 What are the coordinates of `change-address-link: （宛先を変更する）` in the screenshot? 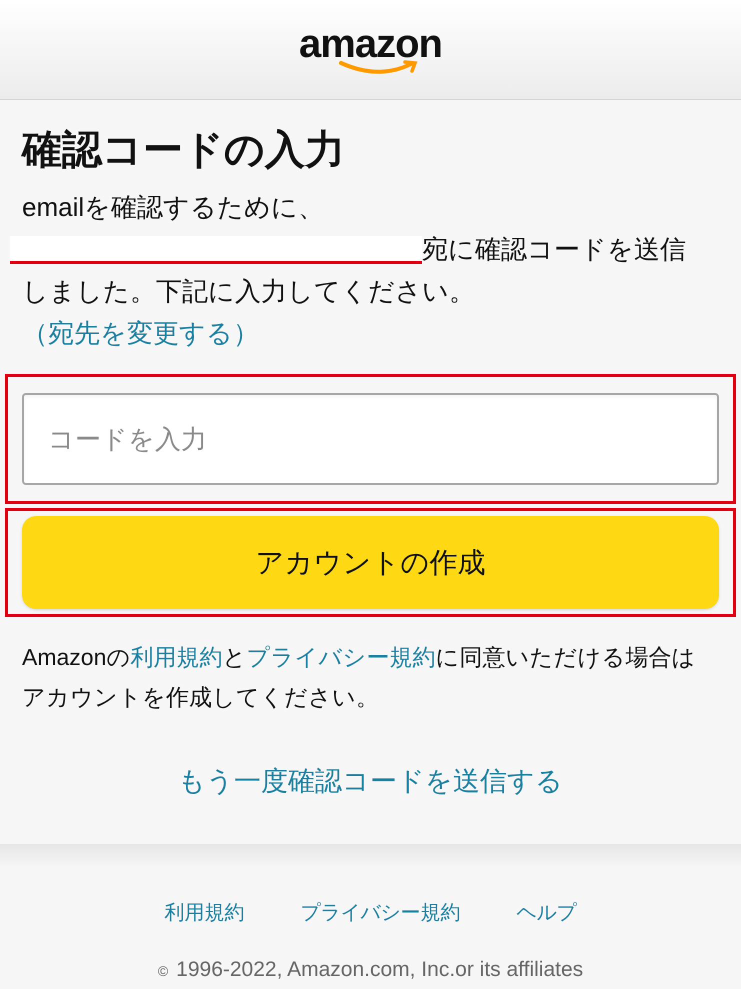 It's located at (140, 333).